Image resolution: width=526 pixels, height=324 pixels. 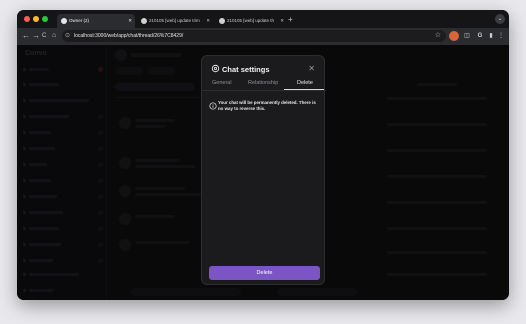 What do you see at coordinates (79, 20) in the screenshot?
I see `tab-title: Owner (2)` at bounding box center [79, 20].